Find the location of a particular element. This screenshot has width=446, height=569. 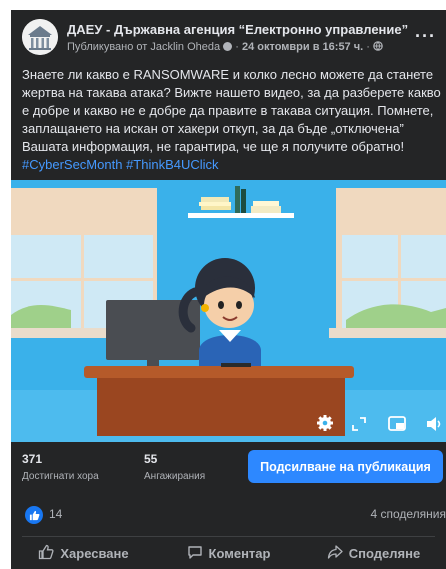

like-label: Харесване is located at coordinates (94, 553).